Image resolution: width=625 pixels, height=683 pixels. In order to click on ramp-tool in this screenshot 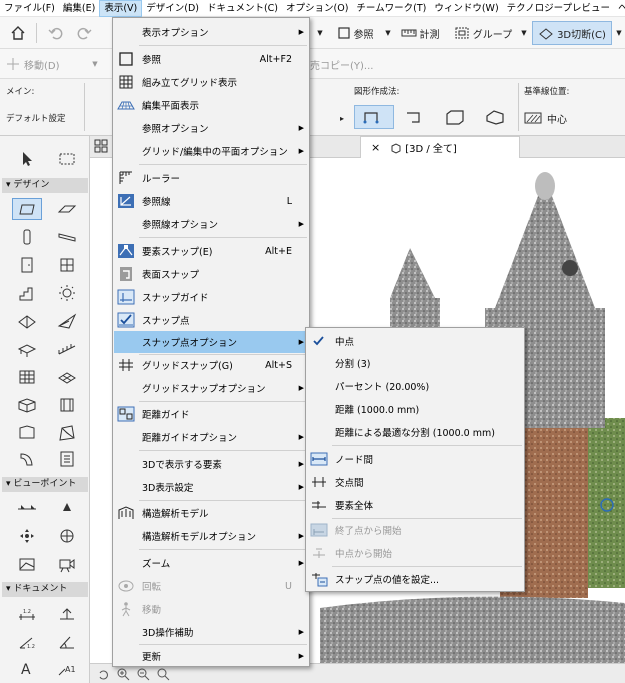, I will do `click(67, 349)`.